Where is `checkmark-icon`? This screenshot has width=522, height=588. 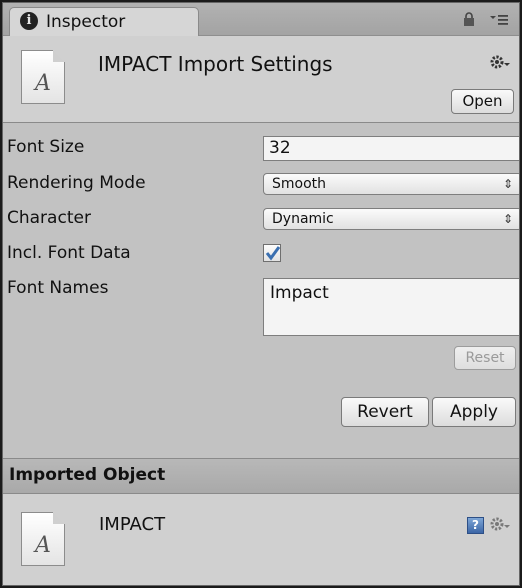
checkmark-icon is located at coordinates (273, 253).